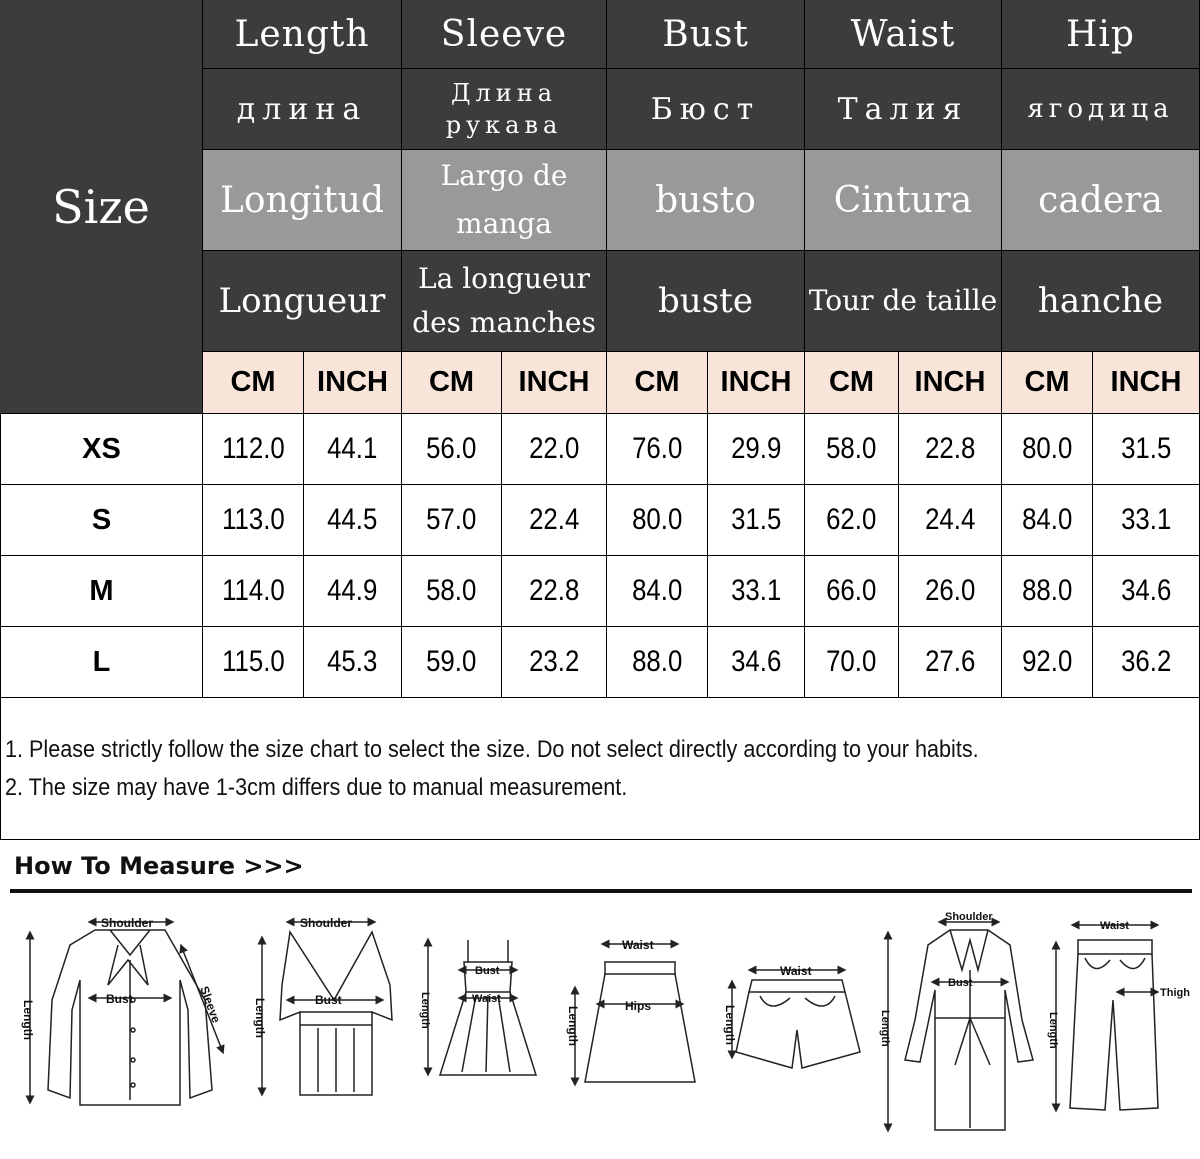 This screenshot has height=1159, width=1200. I want to click on waist-header-en: Waist, so click(903, 34).